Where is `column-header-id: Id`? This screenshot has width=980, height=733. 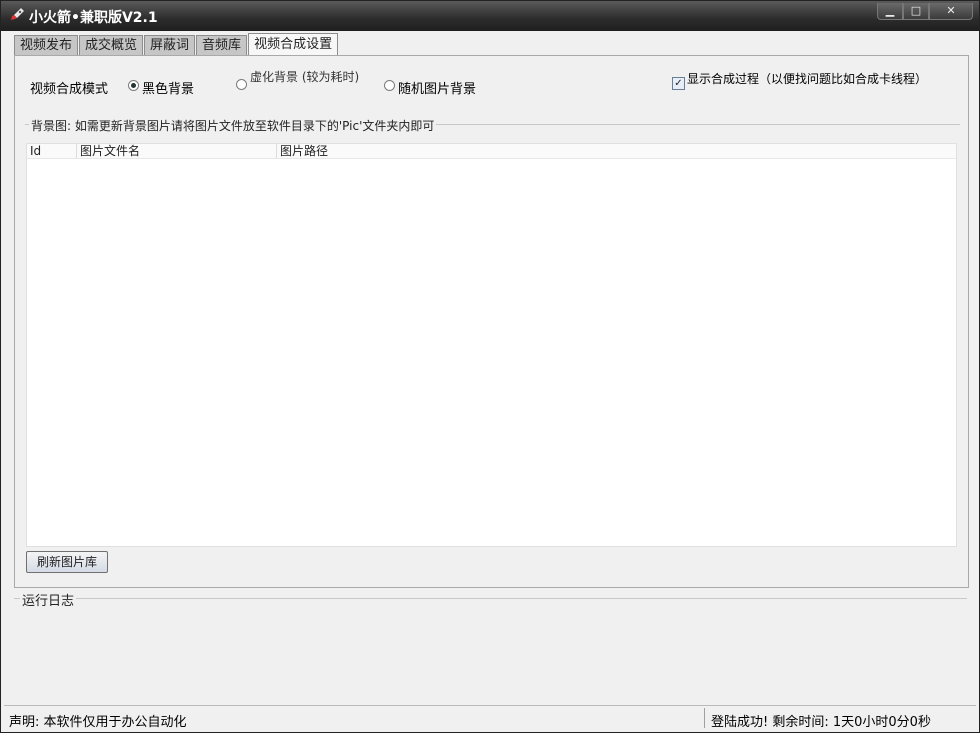 column-header-id: Id is located at coordinates (52, 151).